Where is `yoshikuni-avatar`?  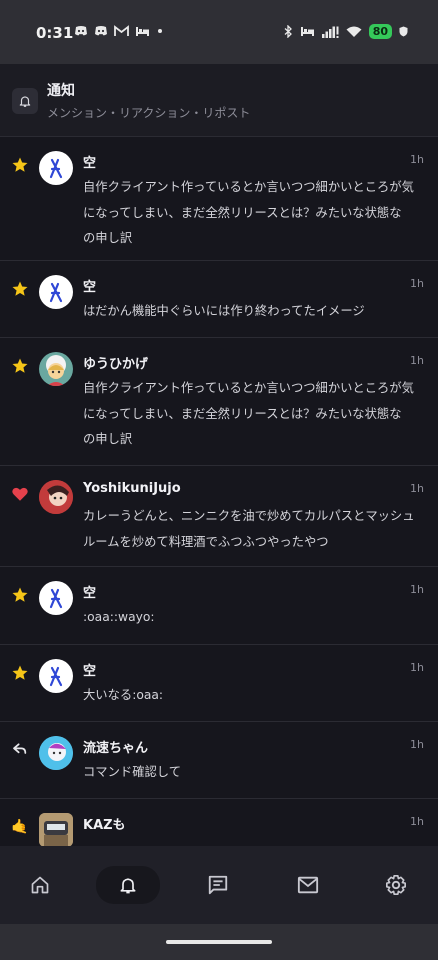
yoshikuni-avatar is located at coordinates (56, 497).